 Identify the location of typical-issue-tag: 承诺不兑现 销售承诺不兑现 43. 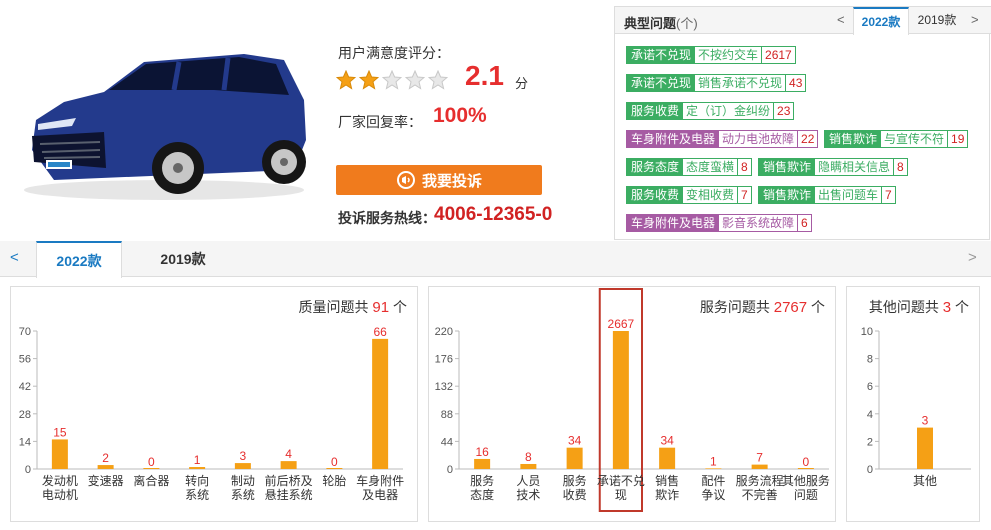
(716, 83).